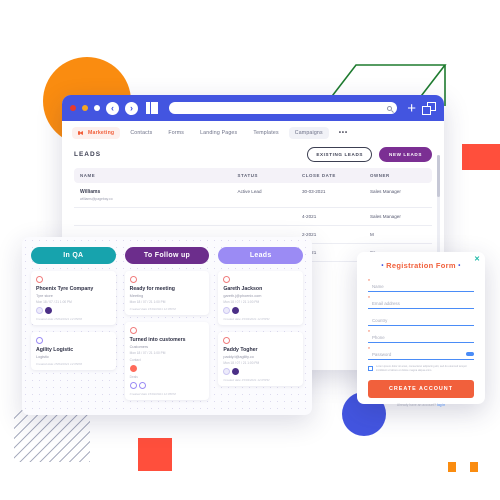 This screenshot has height=500, width=500. I want to click on copy-windows-icon, so click(429, 108).